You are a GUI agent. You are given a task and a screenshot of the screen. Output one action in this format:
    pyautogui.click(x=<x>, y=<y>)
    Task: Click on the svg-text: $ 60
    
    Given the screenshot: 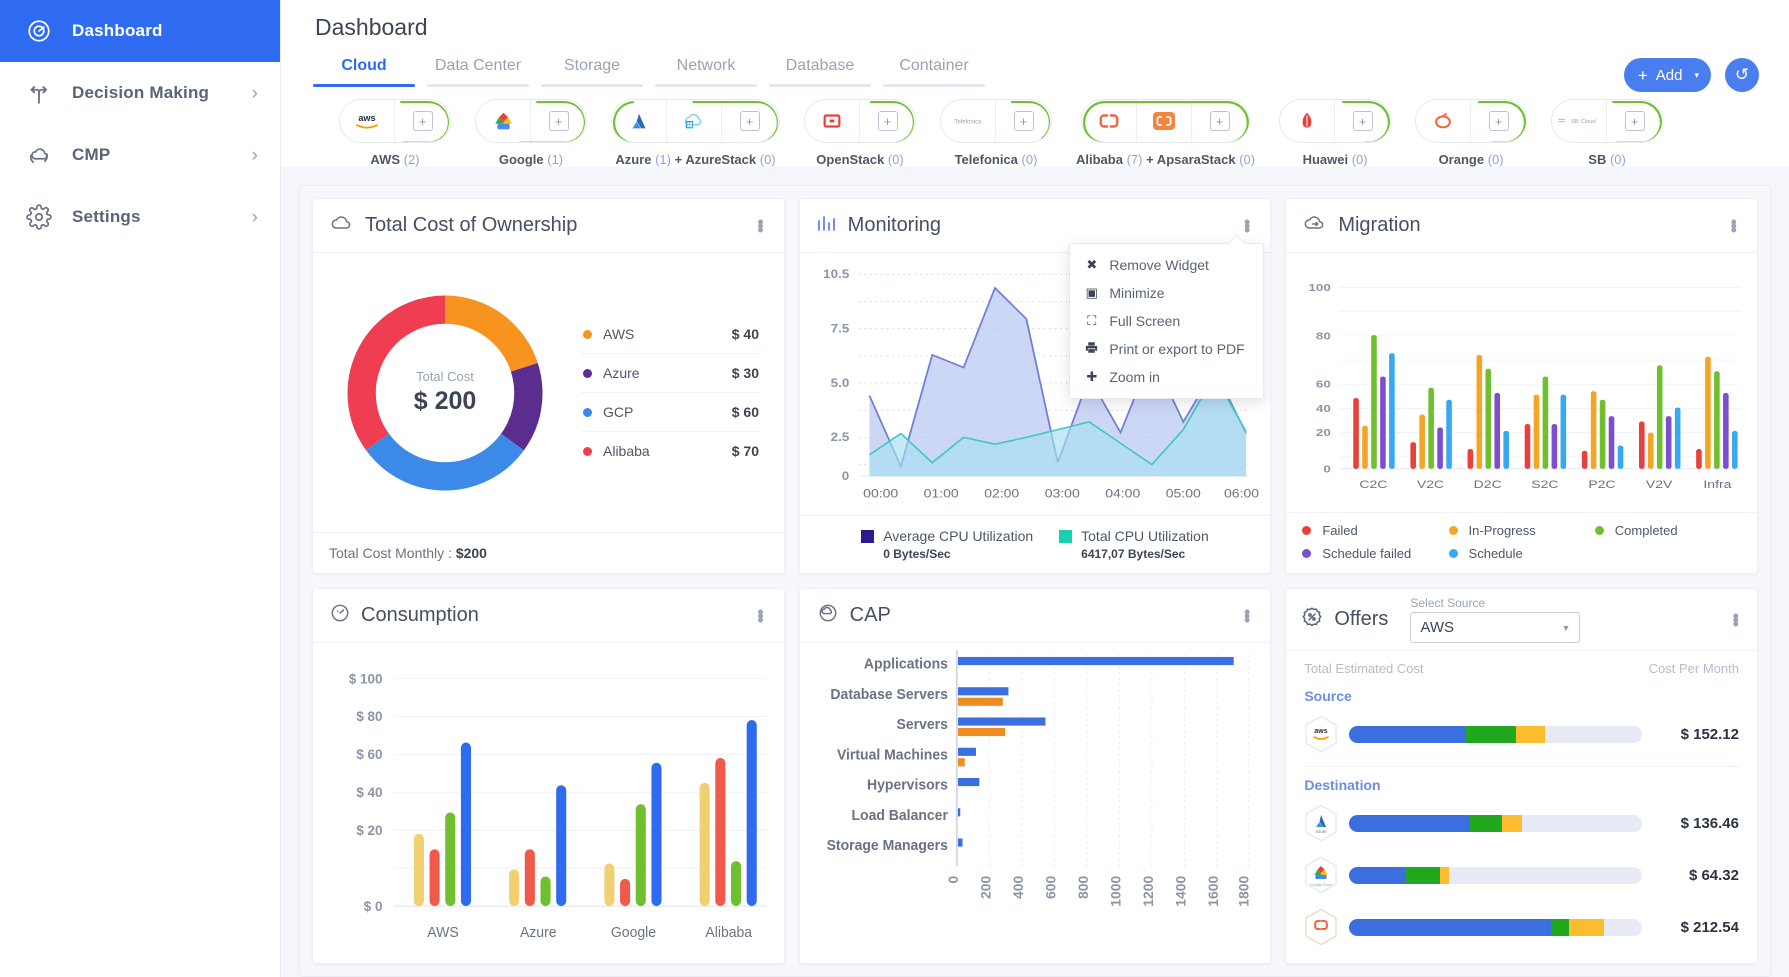 What is the action you would take?
    pyautogui.click(x=369, y=754)
    